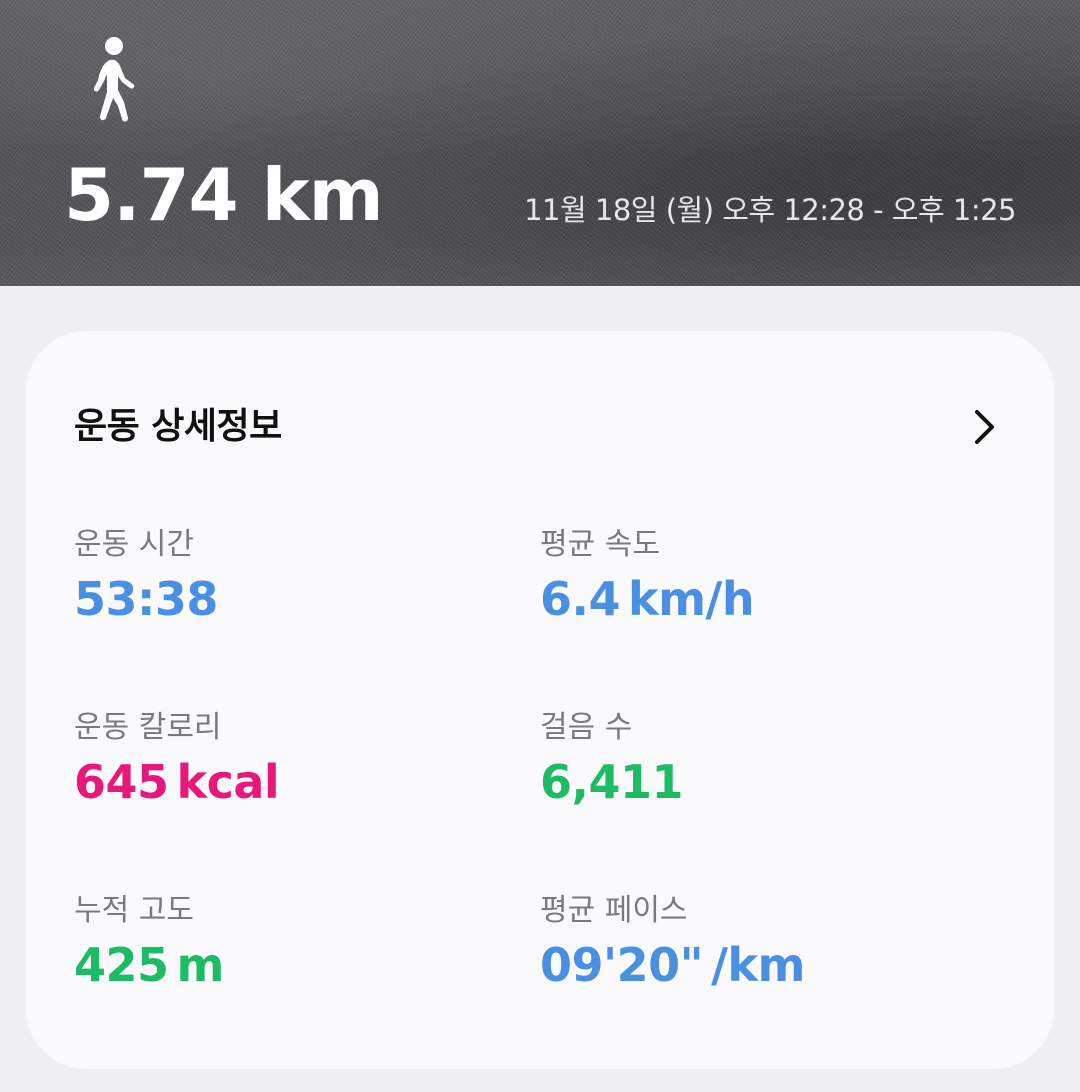 Image resolution: width=1080 pixels, height=1092 pixels. I want to click on stat-value: 6,411, so click(612, 782).